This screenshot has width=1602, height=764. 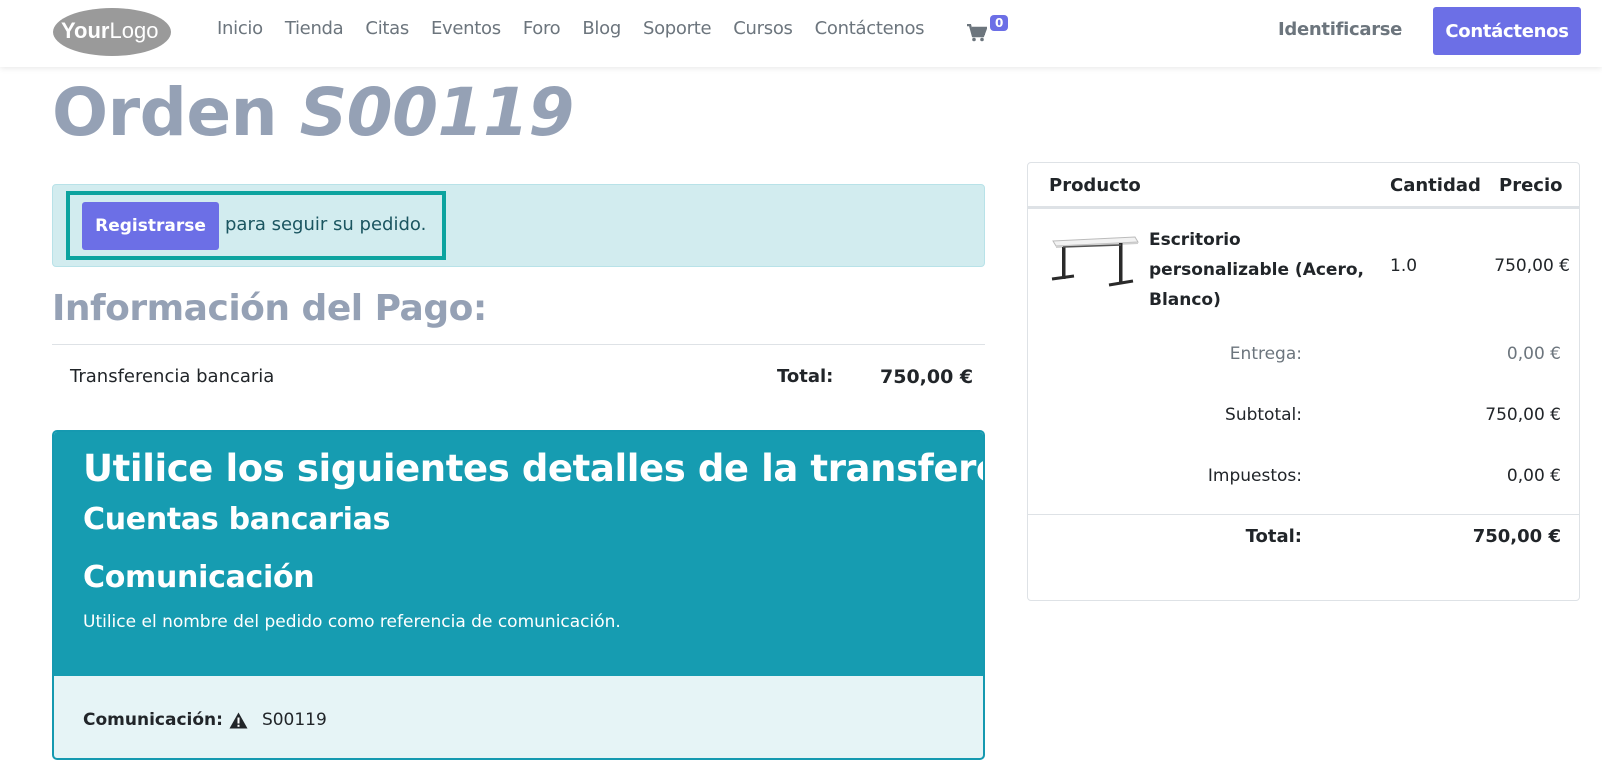 I want to click on communication-value: S00119, so click(x=294, y=720).